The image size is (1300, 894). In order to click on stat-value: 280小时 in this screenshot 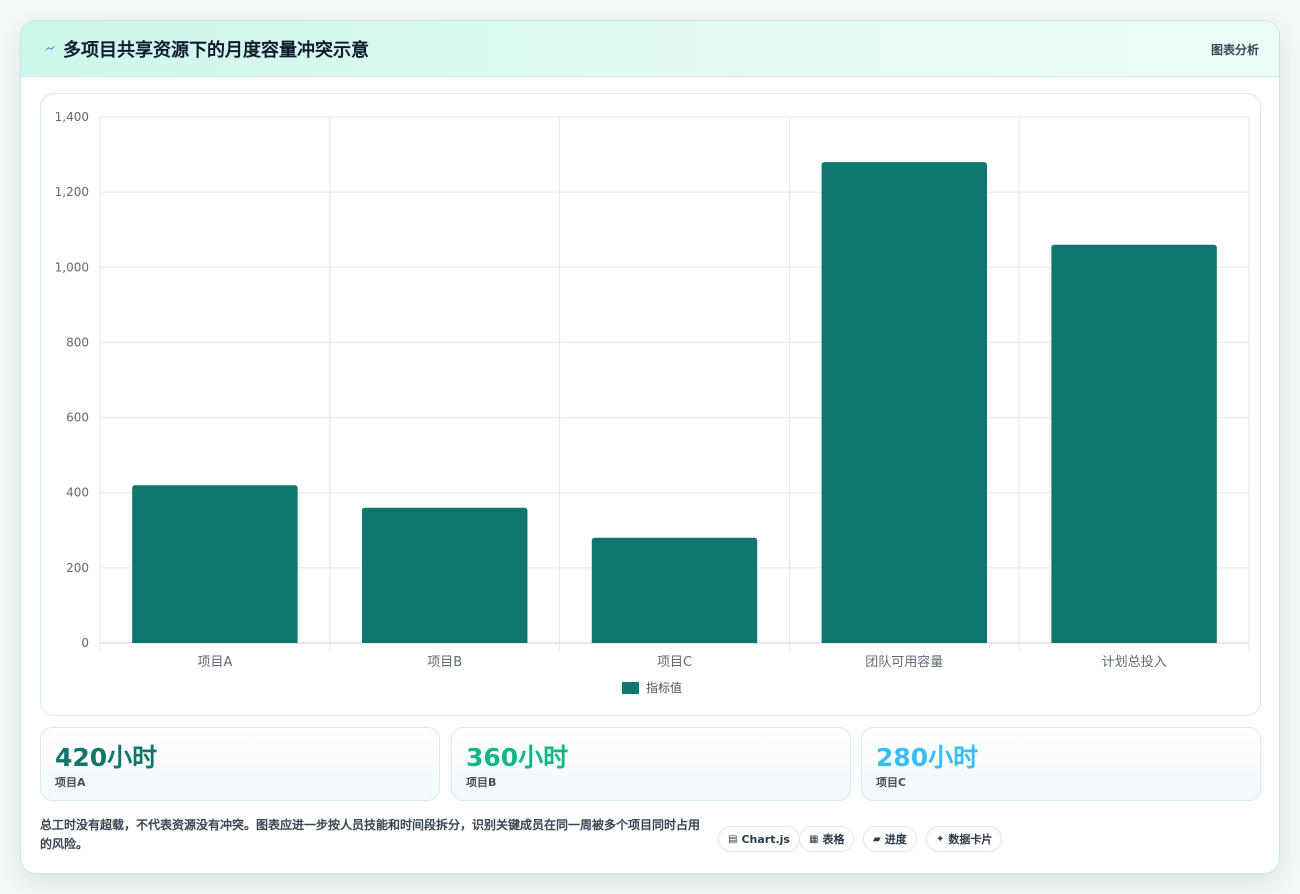, I will do `click(927, 757)`.